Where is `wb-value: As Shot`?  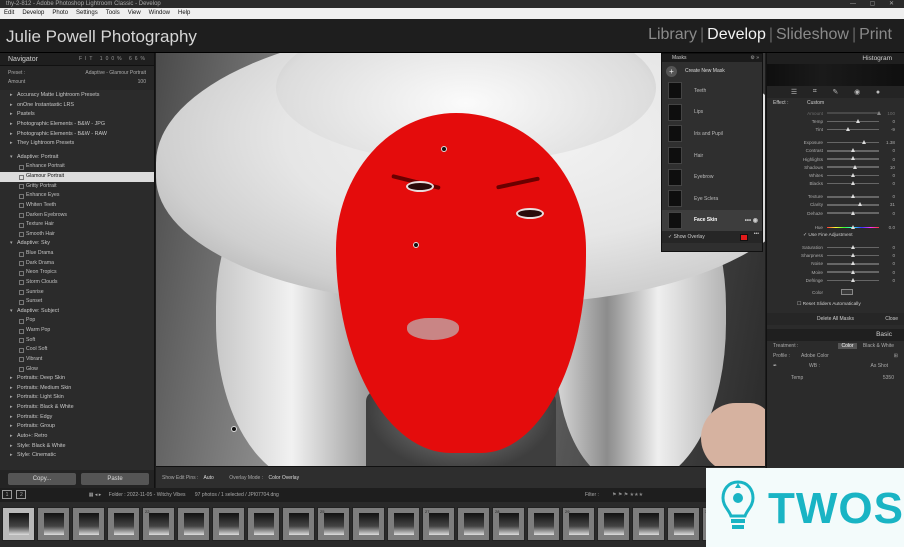
wb-value: As Shot is located at coordinates (879, 366).